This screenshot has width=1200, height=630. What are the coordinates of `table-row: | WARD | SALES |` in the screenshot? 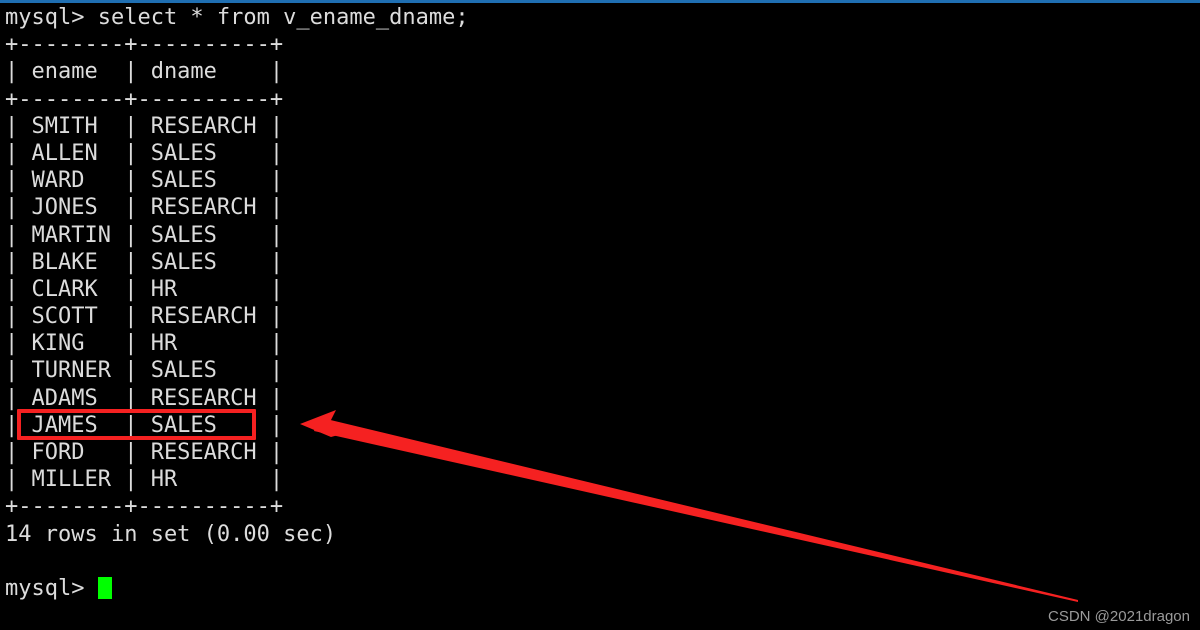 It's located at (144, 181).